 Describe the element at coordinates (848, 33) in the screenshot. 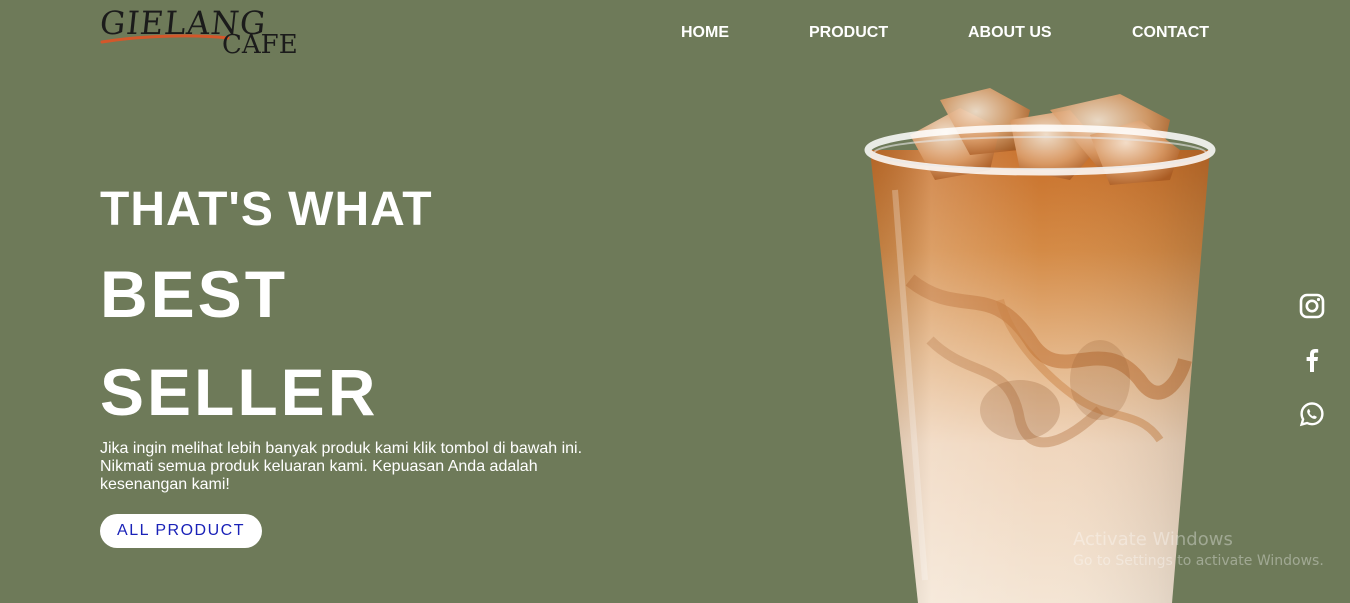

I see `nav-product-link: PRODUCT` at that location.